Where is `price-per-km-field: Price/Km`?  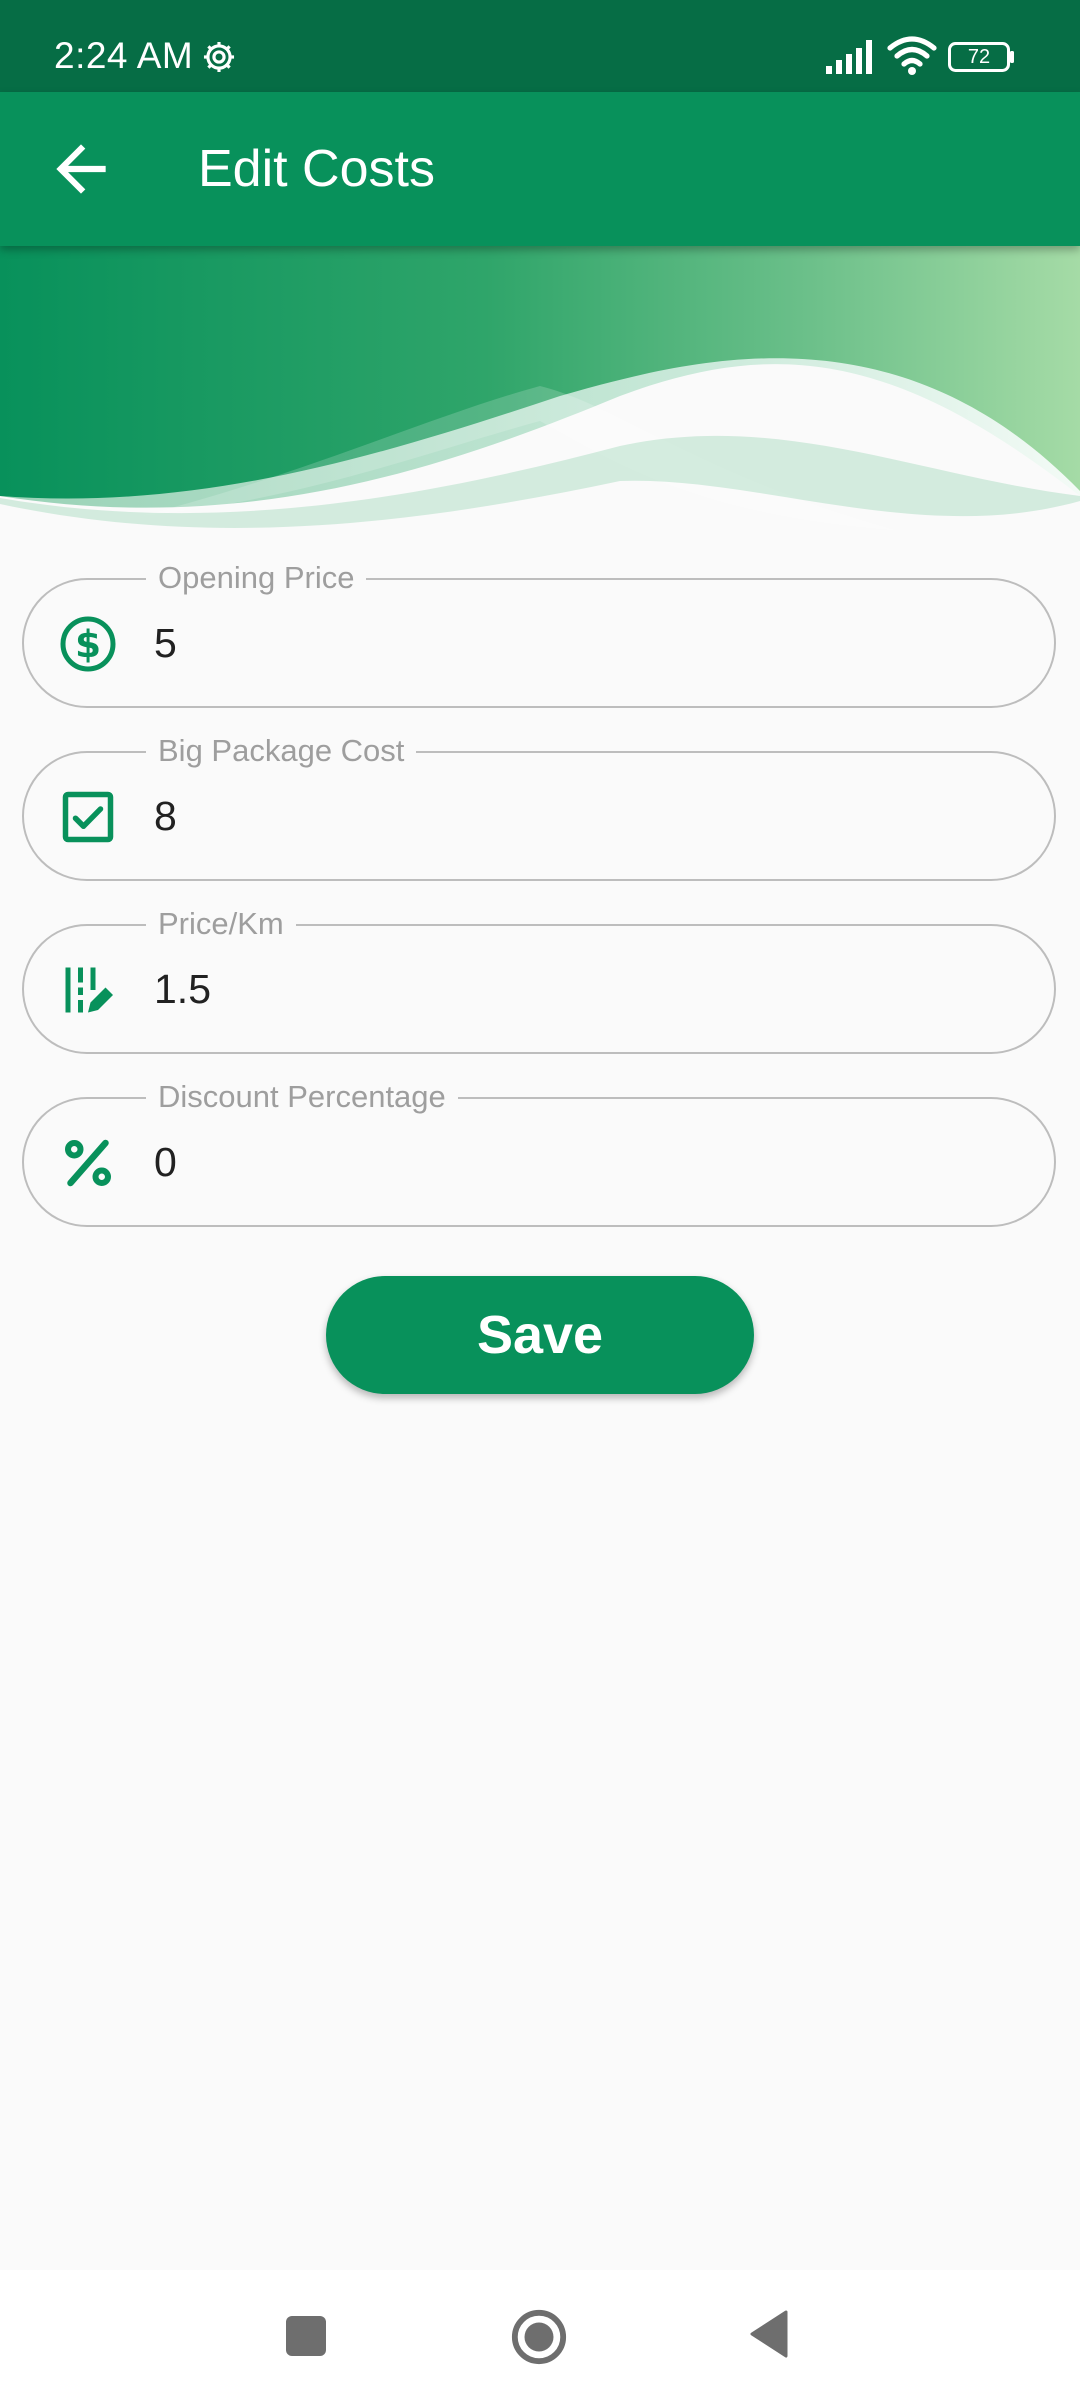
price-per-km-field: Price/Km is located at coordinates (539, 979).